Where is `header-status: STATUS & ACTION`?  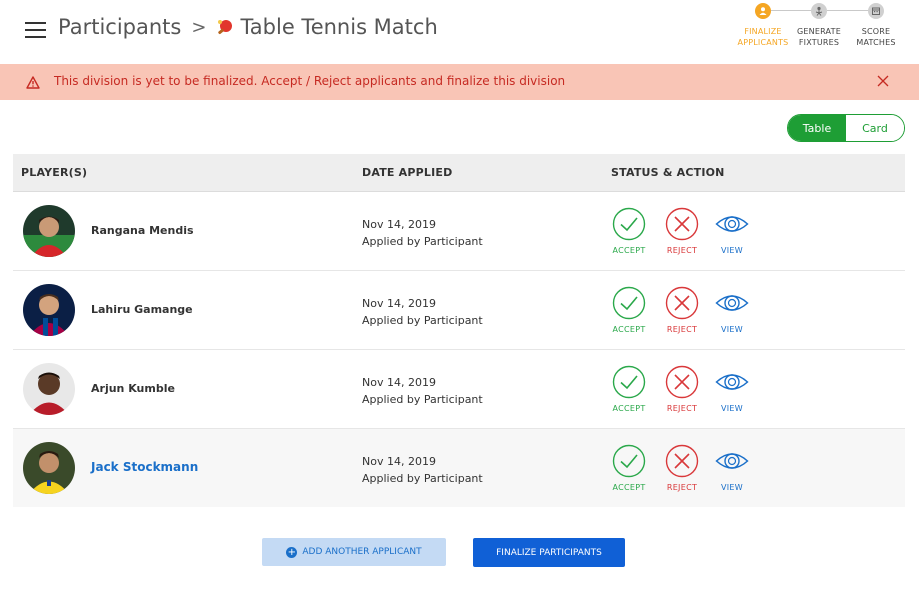 header-status: STATUS & ACTION is located at coordinates (668, 172).